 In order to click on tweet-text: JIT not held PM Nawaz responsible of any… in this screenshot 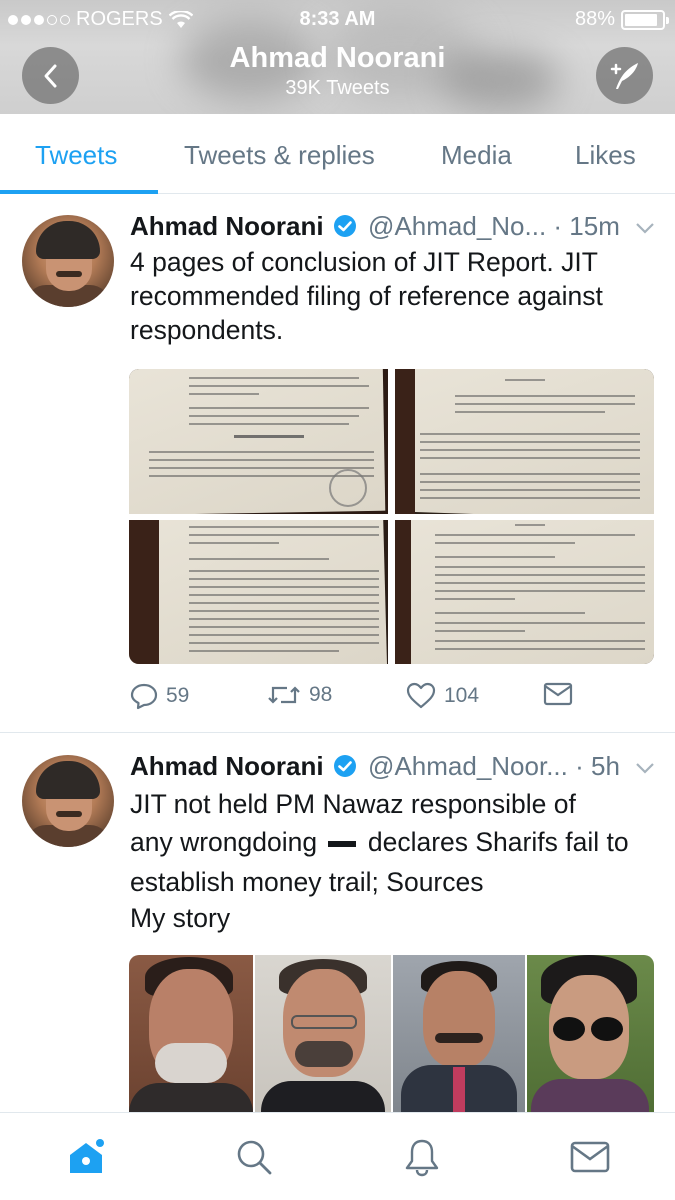, I will do `click(395, 862)`.